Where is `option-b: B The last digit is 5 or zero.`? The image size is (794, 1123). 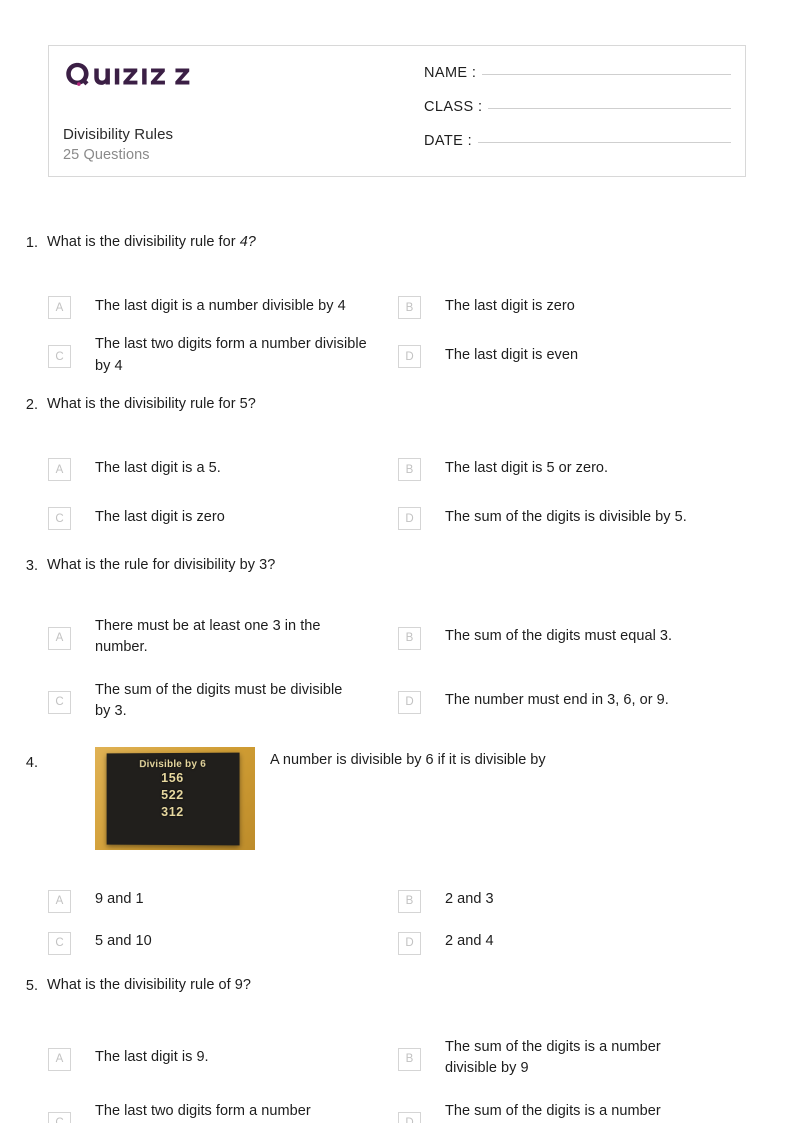 option-b: B The last digit is 5 or zero. is located at coordinates (573, 468).